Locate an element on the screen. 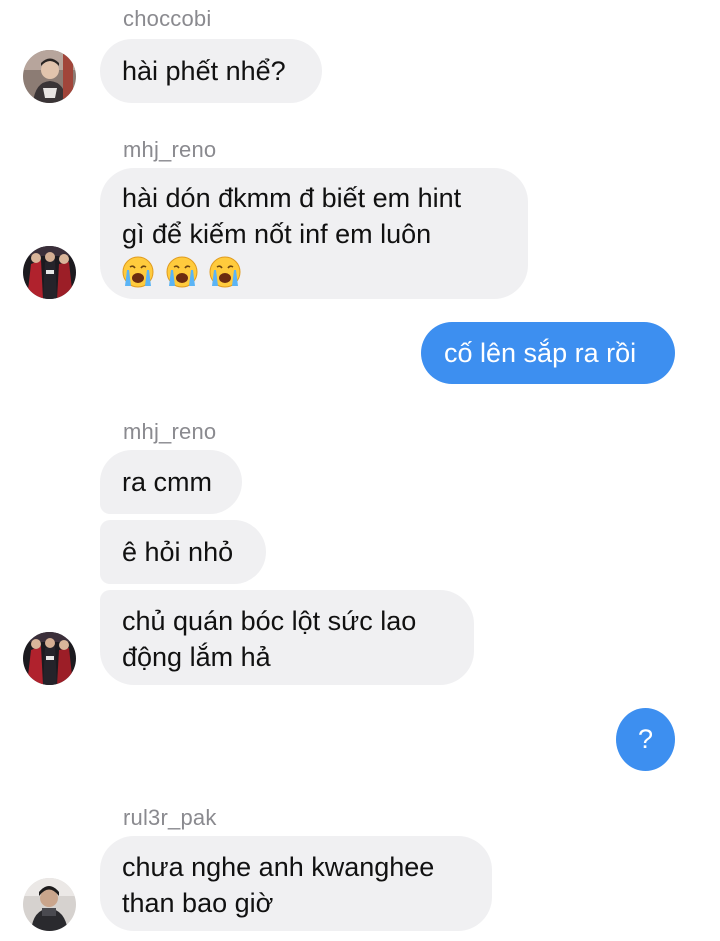  message-text: cố lên sắp ra rồi is located at coordinates (540, 353).